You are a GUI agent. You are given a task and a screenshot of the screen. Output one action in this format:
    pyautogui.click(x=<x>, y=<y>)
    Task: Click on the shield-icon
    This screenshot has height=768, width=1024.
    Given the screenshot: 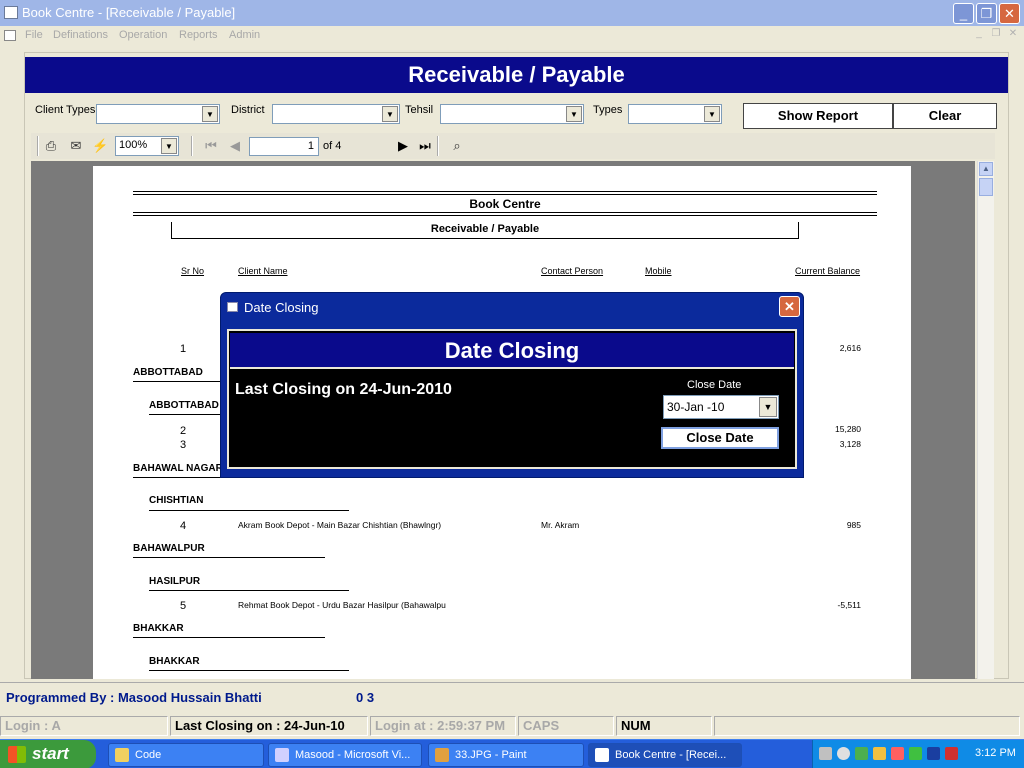 What is the action you would take?
    pyautogui.click(x=951, y=753)
    